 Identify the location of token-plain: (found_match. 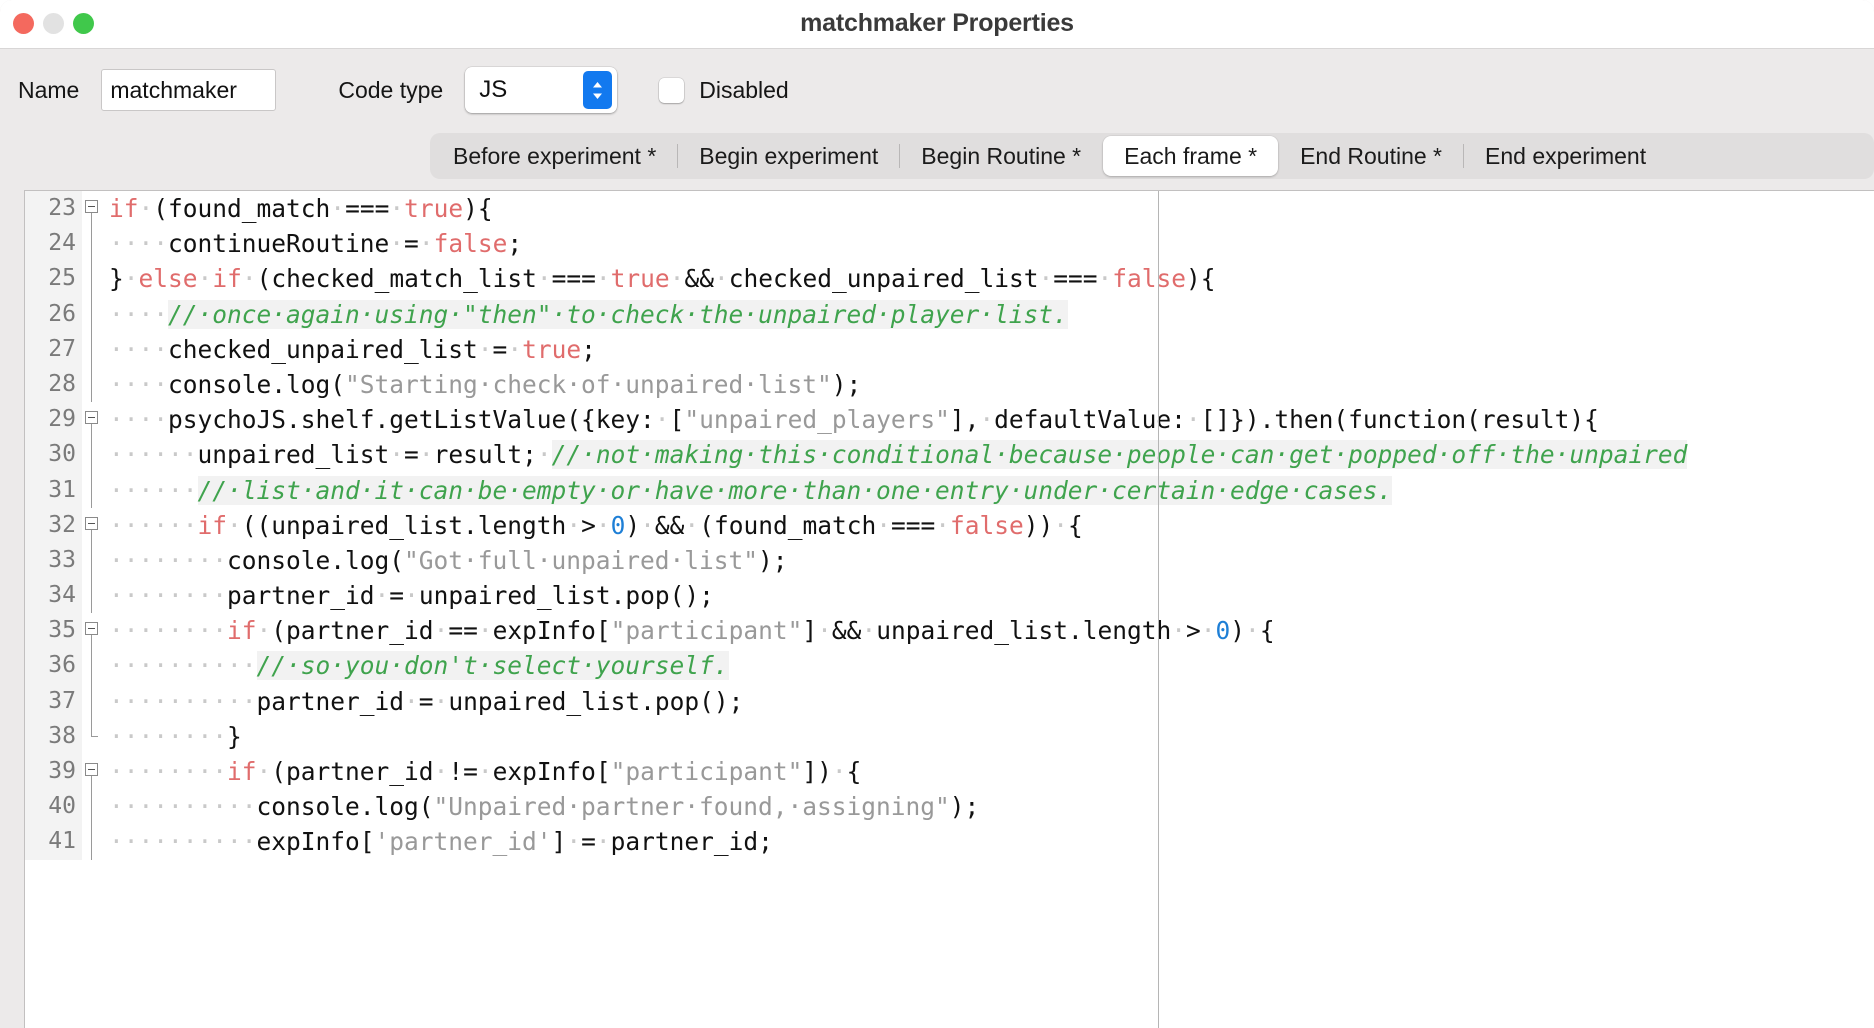
(242, 208).